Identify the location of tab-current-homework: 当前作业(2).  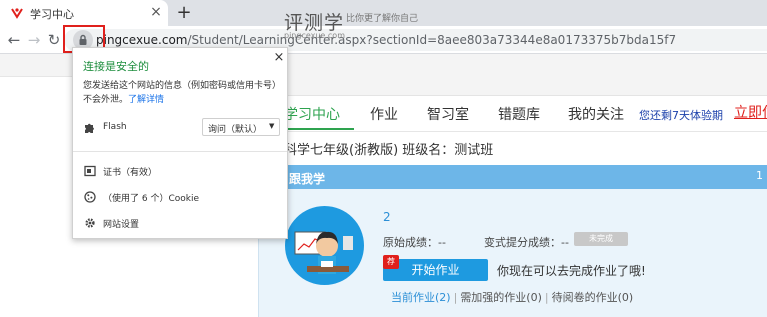
(421, 297).